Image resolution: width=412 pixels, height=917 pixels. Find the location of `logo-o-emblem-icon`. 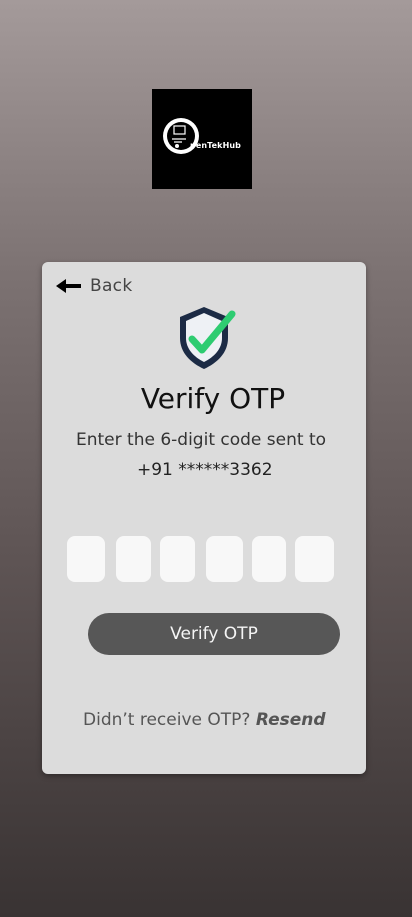

logo-o-emblem-icon is located at coordinates (181, 136).